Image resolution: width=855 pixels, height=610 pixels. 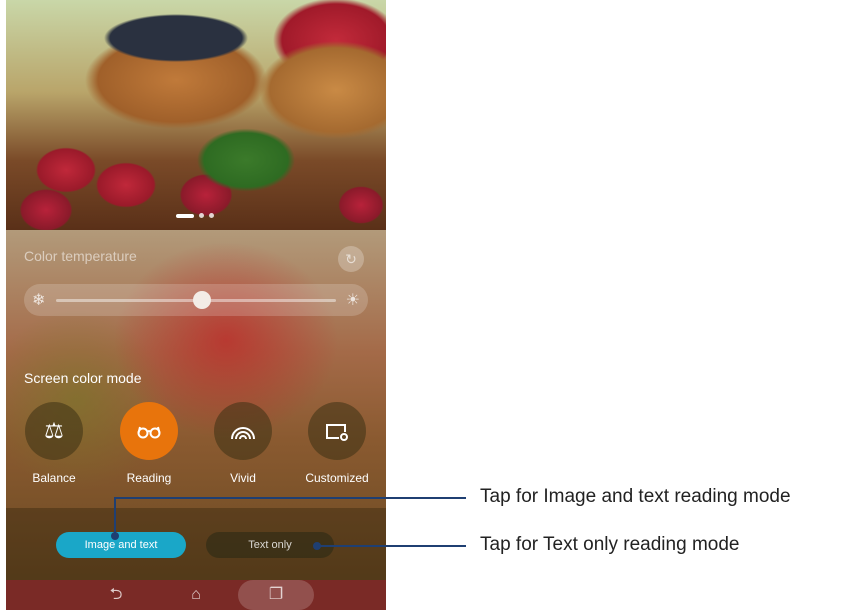 I want to click on callout-dot-image-and-text, so click(x=115, y=536).